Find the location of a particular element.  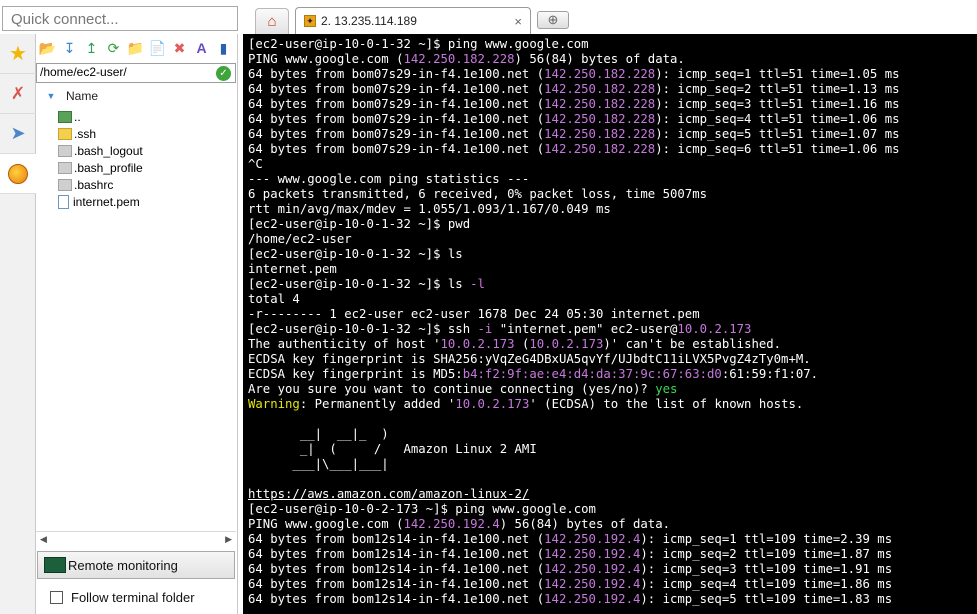

new-folder-icon: 📁 is located at coordinates (135, 48).